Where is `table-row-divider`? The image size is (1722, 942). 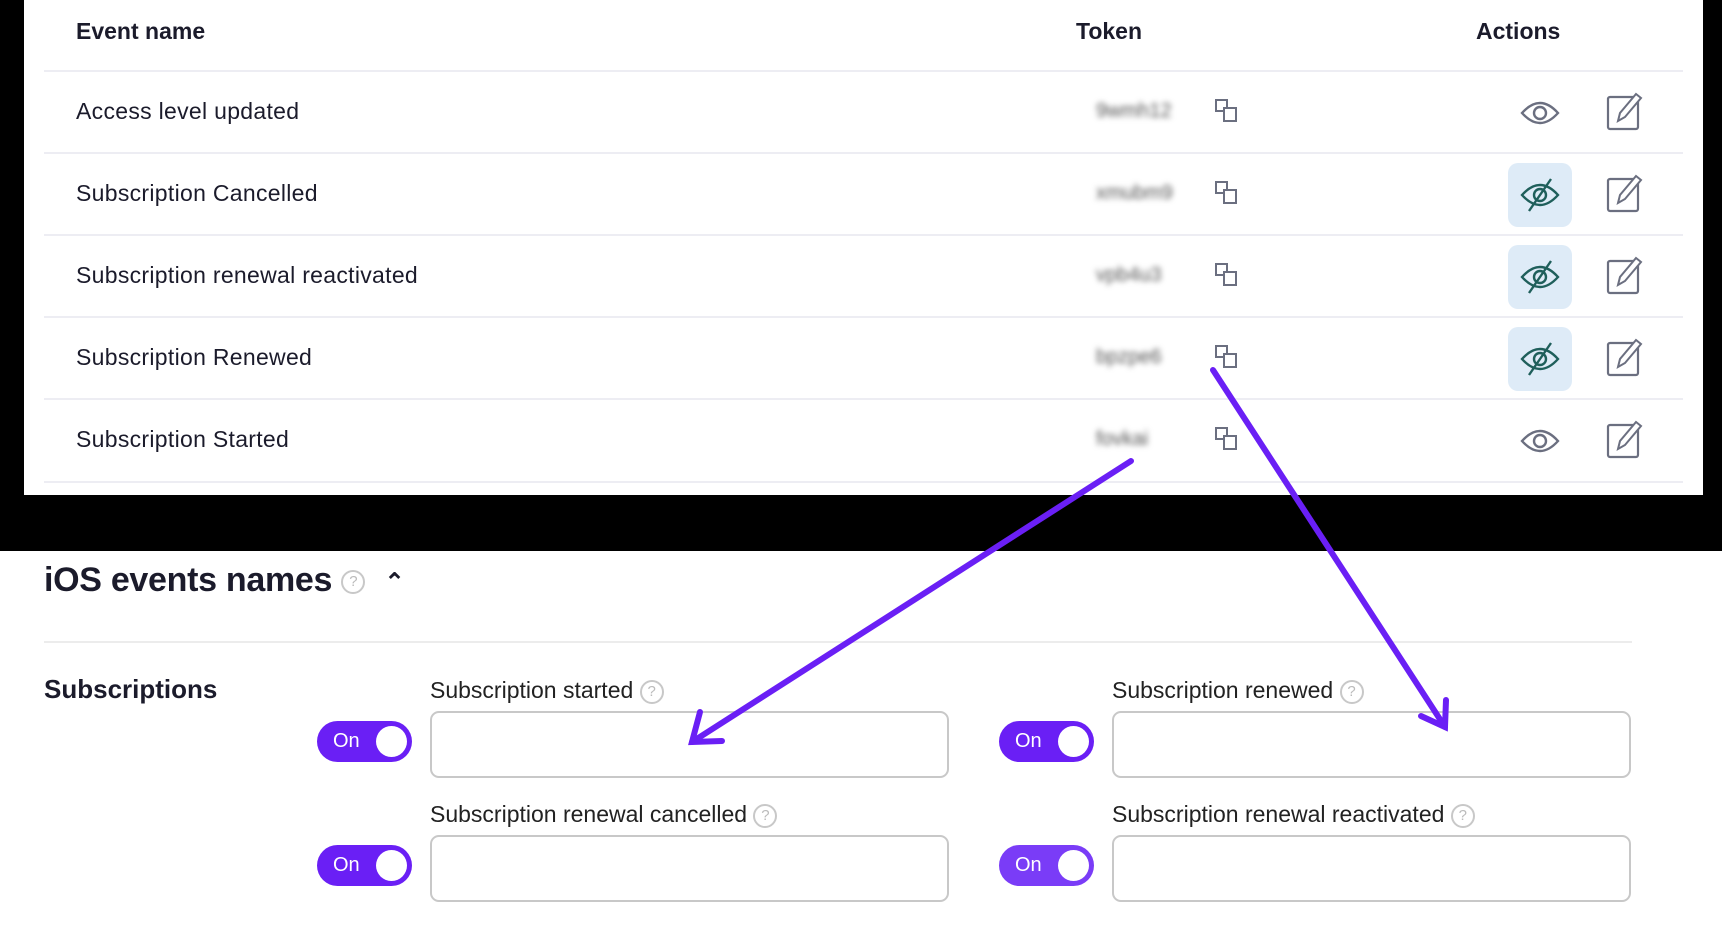
table-row-divider is located at coordinates (863, 488).